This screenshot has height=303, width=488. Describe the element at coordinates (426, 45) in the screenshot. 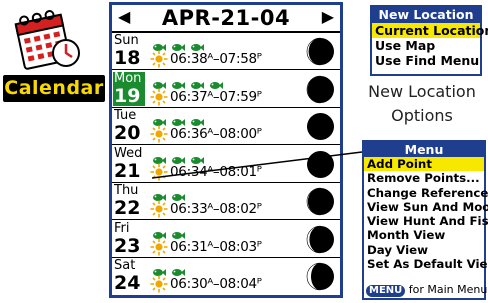

I see `menu-item-use-map: Use Map` at that location.